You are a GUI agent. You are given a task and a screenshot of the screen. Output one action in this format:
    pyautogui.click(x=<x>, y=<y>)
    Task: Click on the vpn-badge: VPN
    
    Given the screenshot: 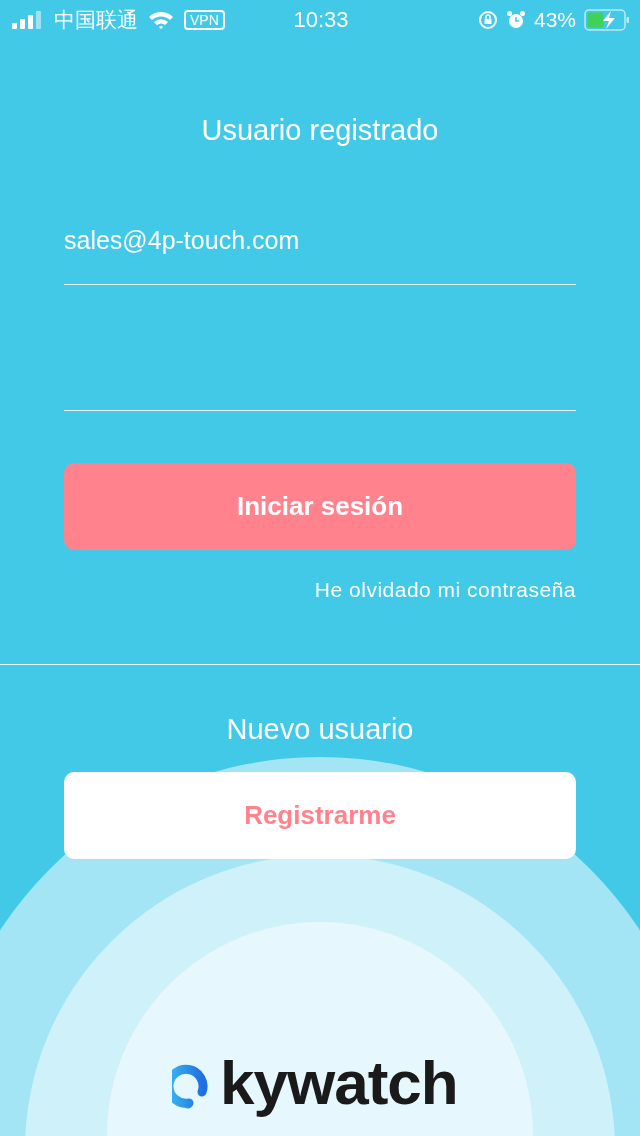 What is the action you would take?
    pyautogui.click(x=204, y=20)
    